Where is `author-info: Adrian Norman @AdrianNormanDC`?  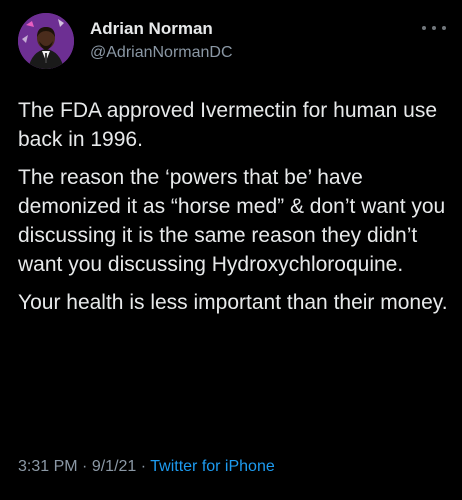
author-info: Adrian Norman @AdrianNormanDC is located at coordinates (161, 41).